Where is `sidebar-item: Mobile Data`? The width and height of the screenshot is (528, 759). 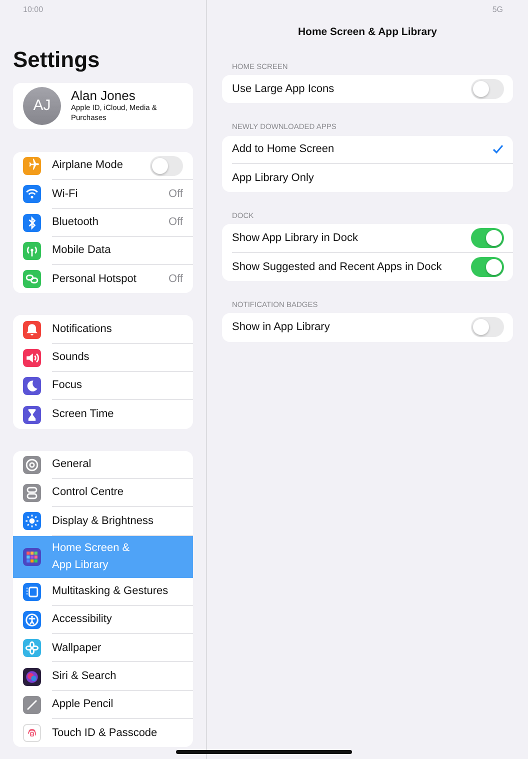
sidebar-item: Mobile Data is located at coordinates (103, 251).